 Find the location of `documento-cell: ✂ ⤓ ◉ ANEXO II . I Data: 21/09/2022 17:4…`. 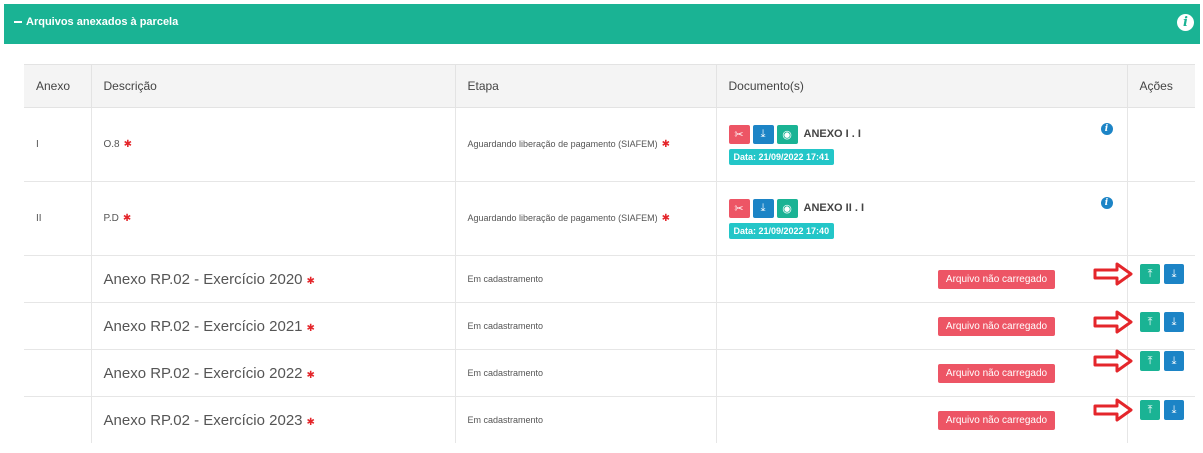

documento-cell: ✂ ⤓ ◉ ANEXO II . I Data: 21/09/2022 17:4… is located at coordinates (922, 218).